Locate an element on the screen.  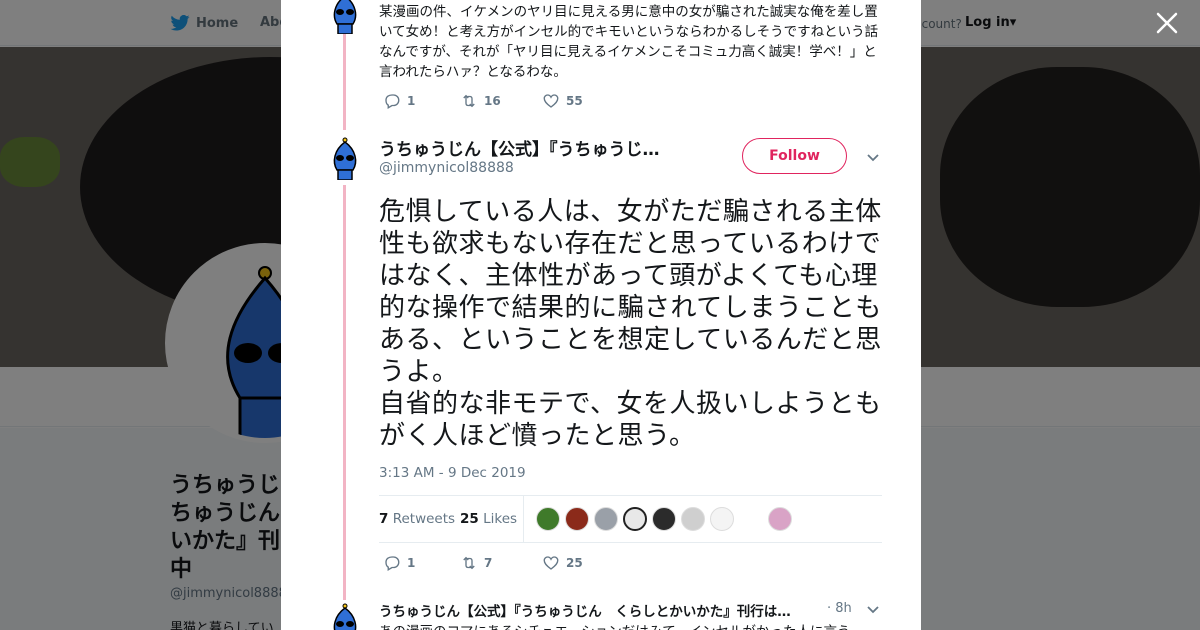
likes-stat: 25 Likes is located at coordinates (488, 519).